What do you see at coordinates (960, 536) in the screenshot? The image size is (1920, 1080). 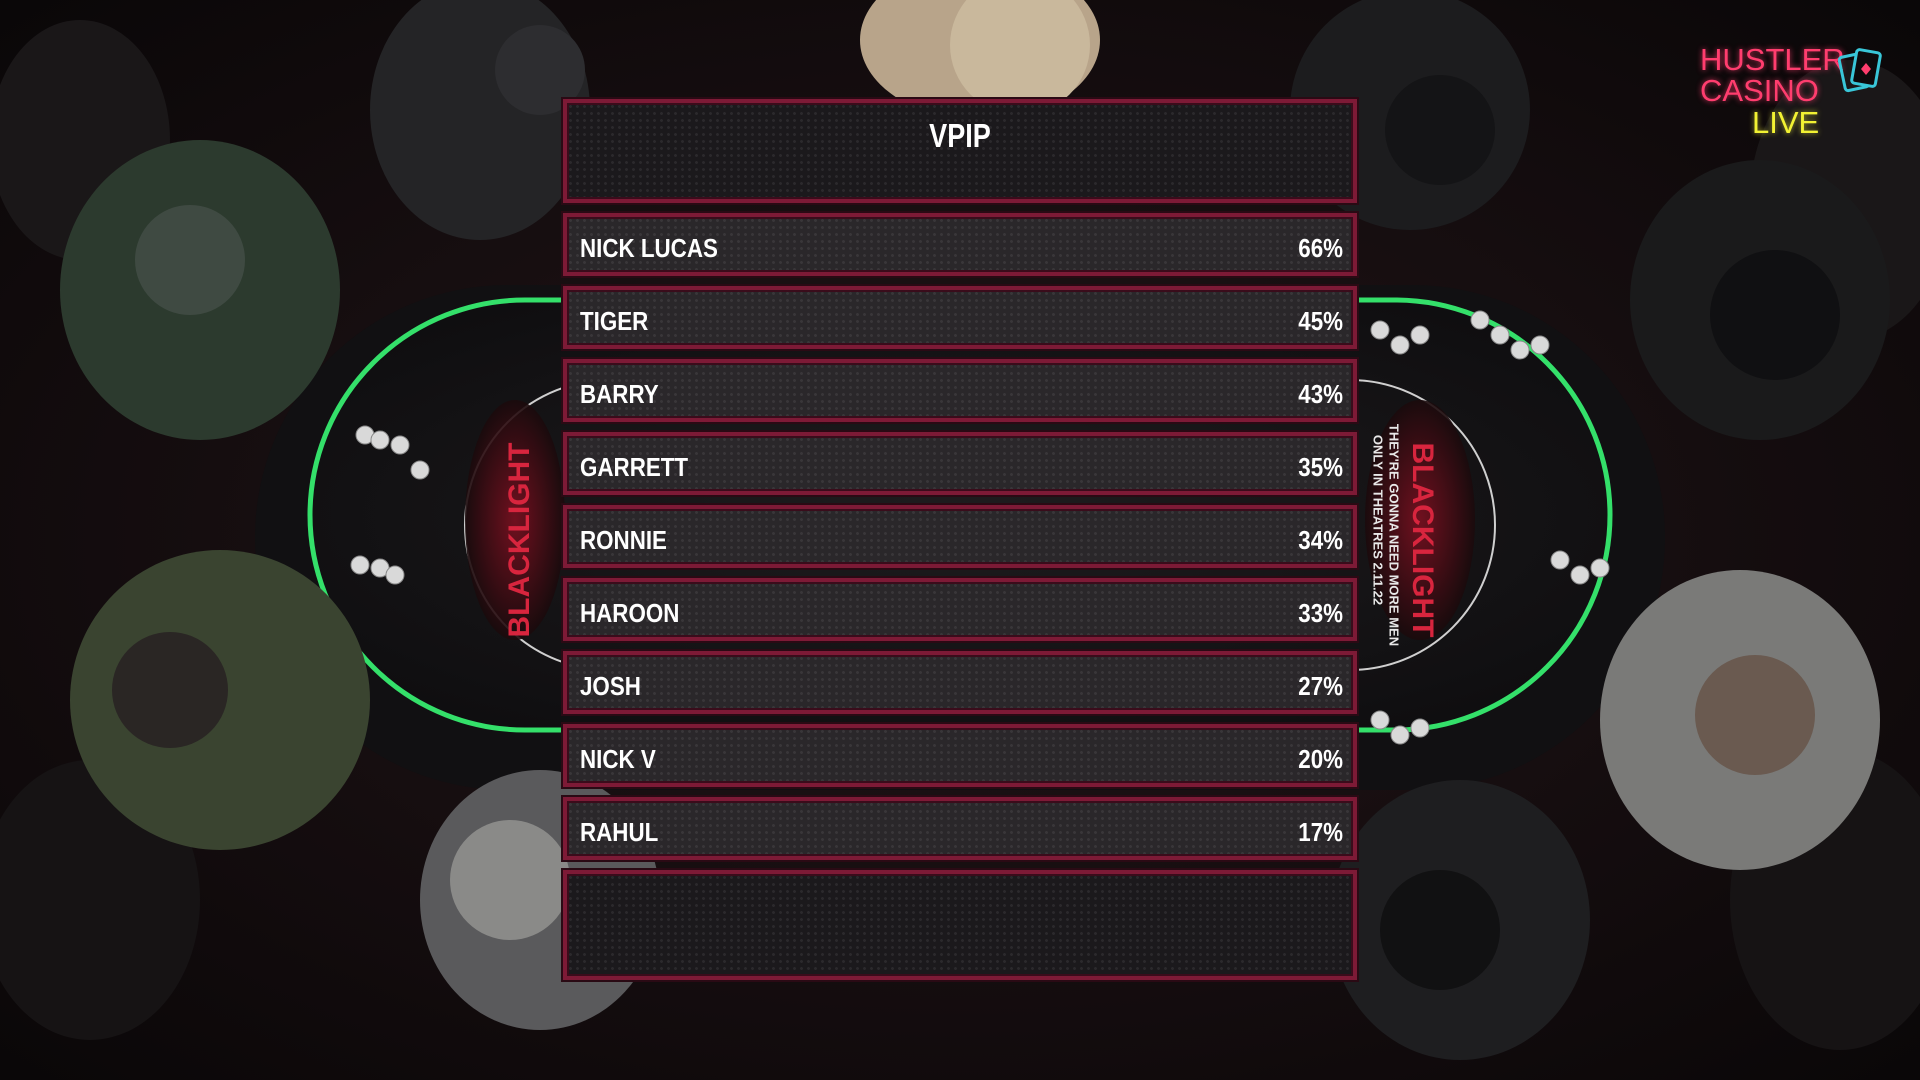 I see `player-row: RONNIE 34%` at bounding box center [960, 536].